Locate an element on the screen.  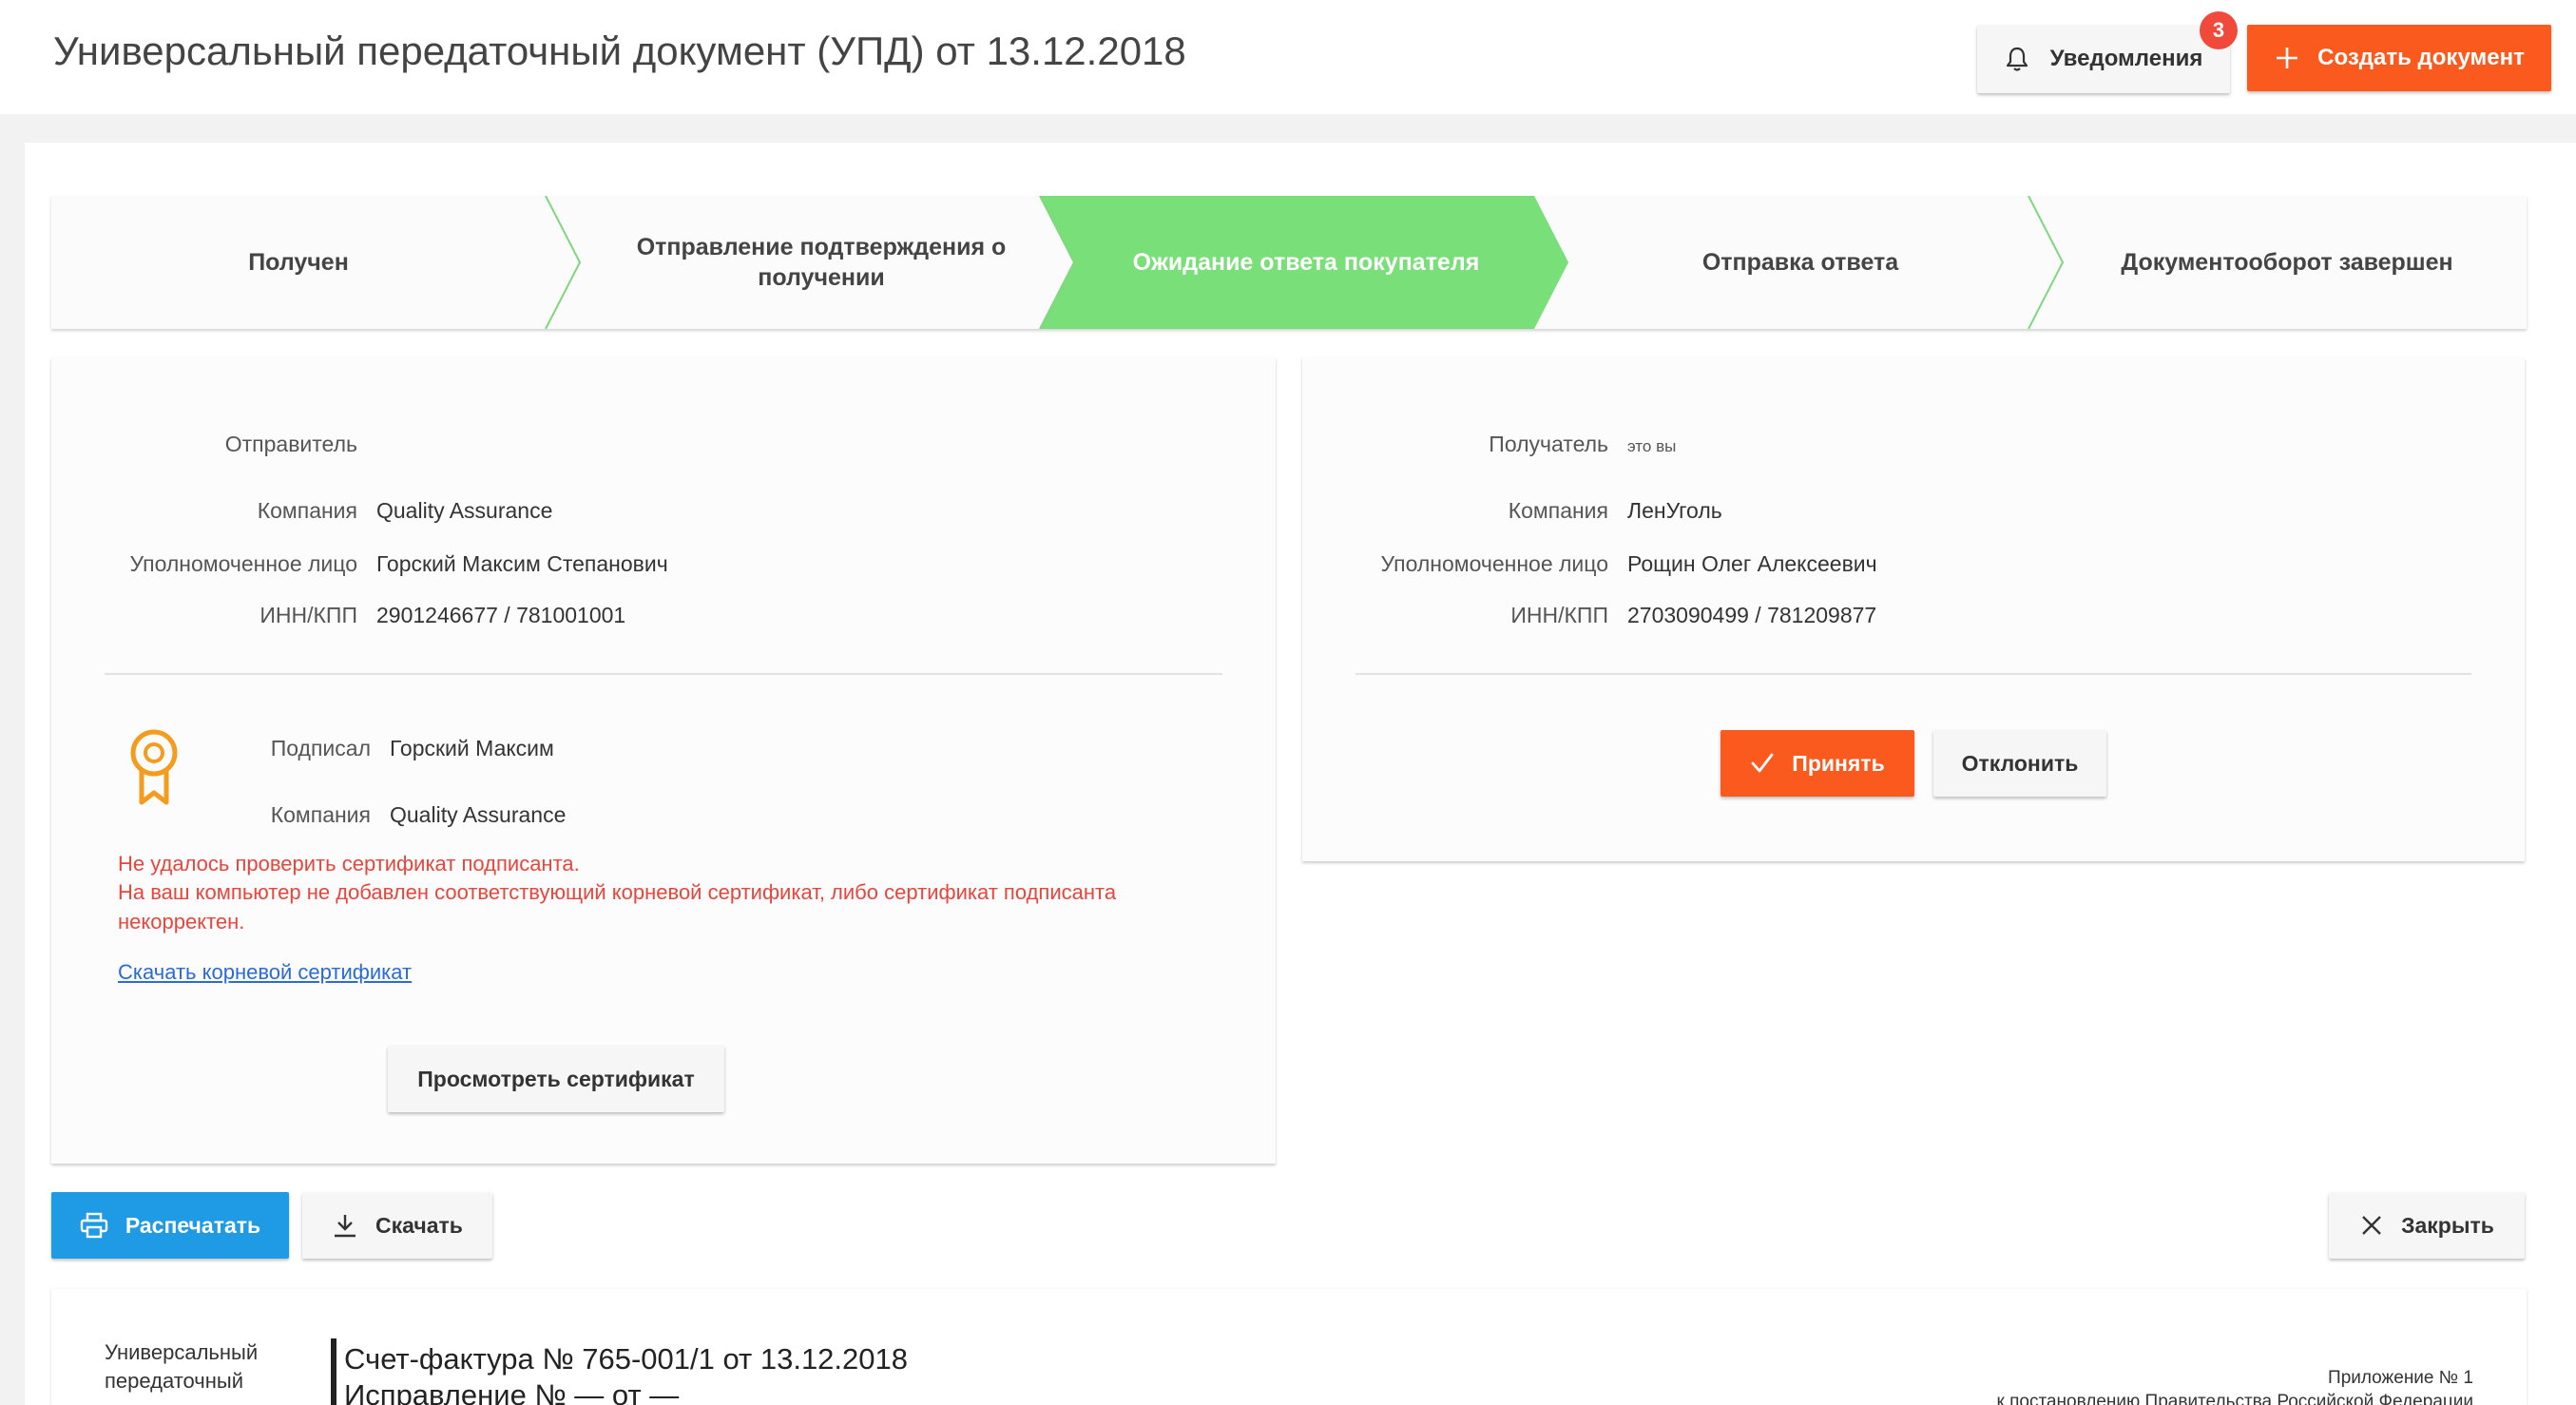
sender-company-row: Компания Quality Assurance is located at coordinates (302, 511).